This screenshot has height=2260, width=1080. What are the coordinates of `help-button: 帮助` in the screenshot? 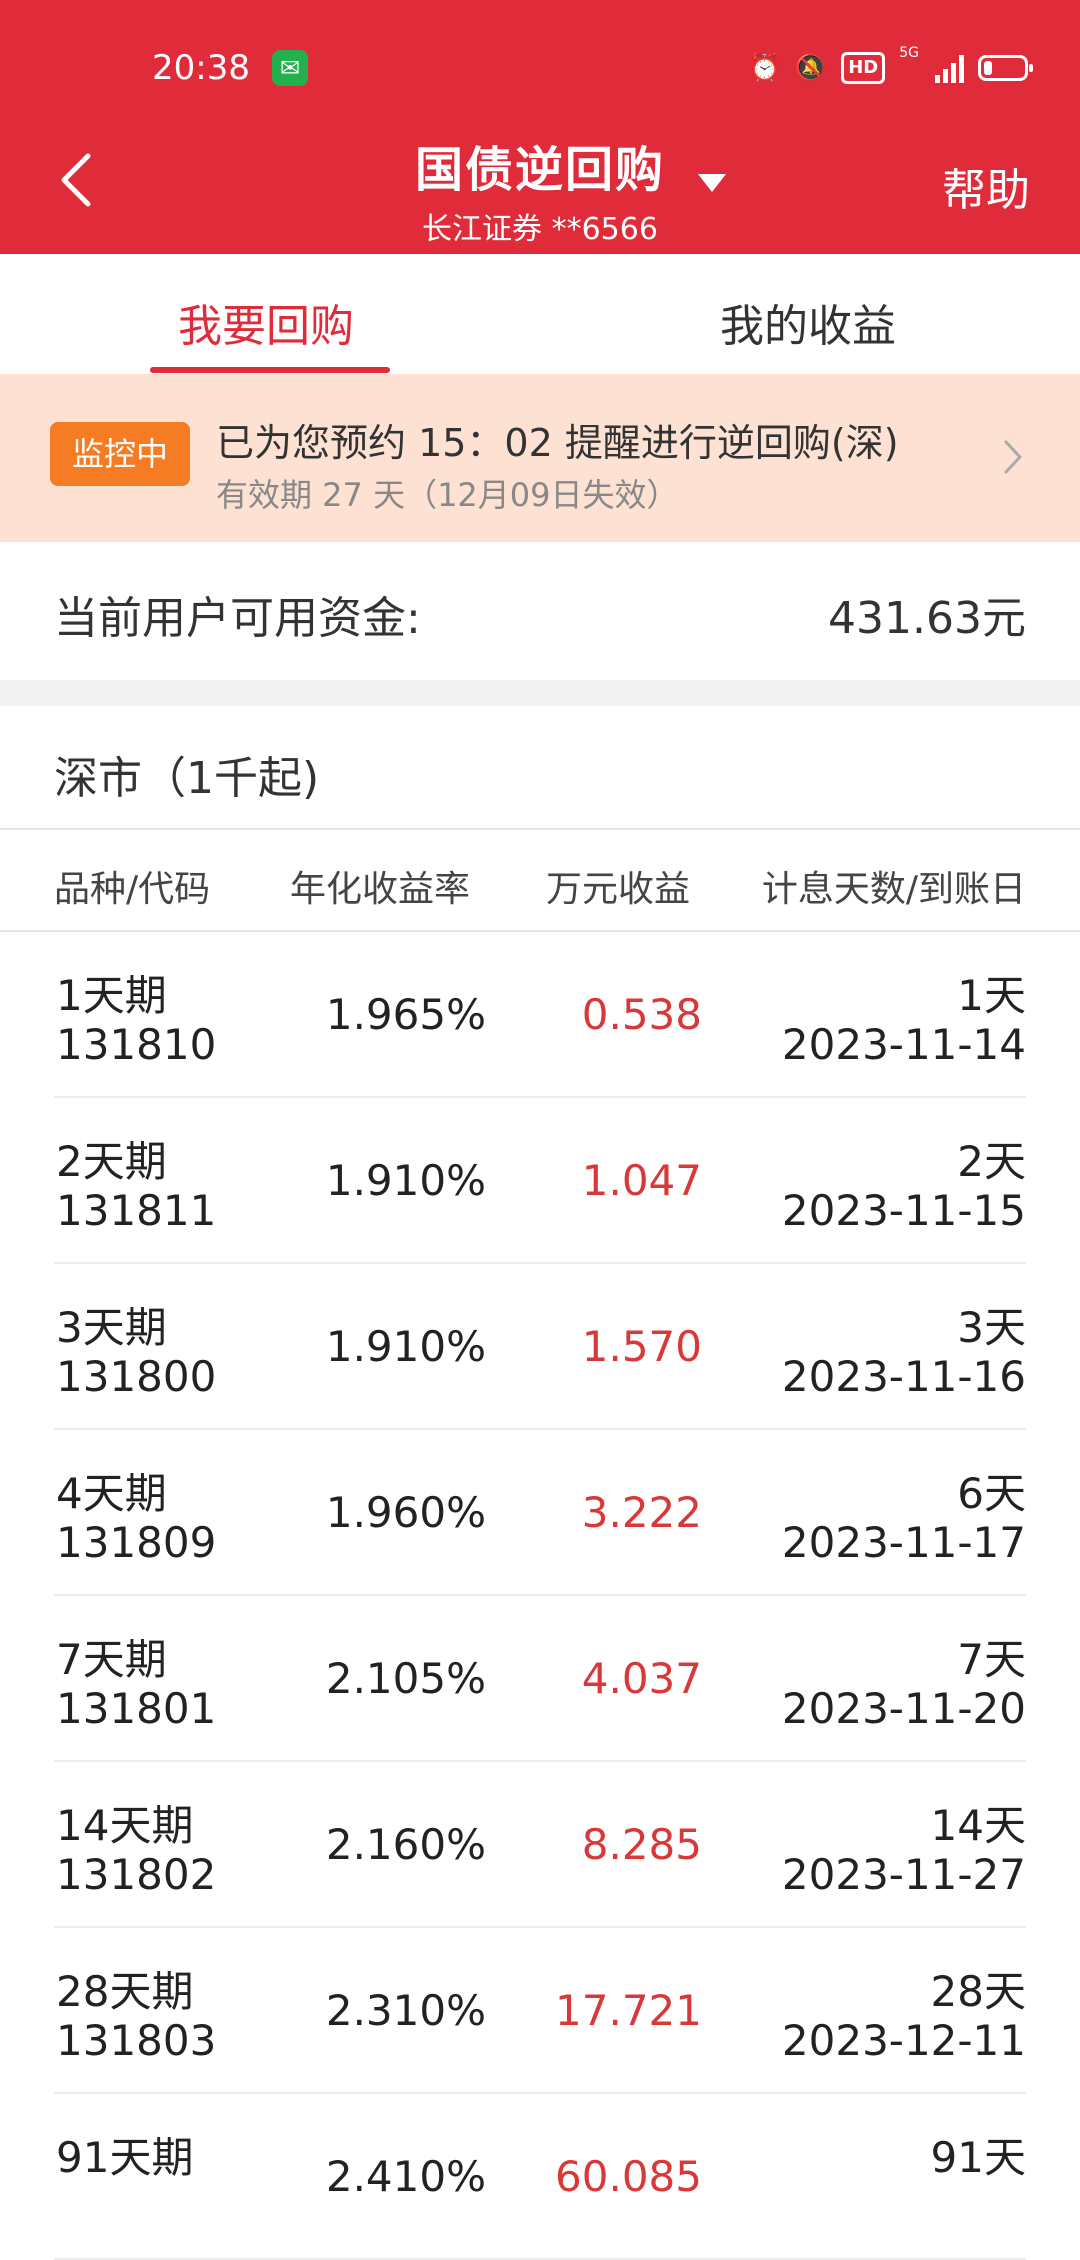 It's located at (986, 186).